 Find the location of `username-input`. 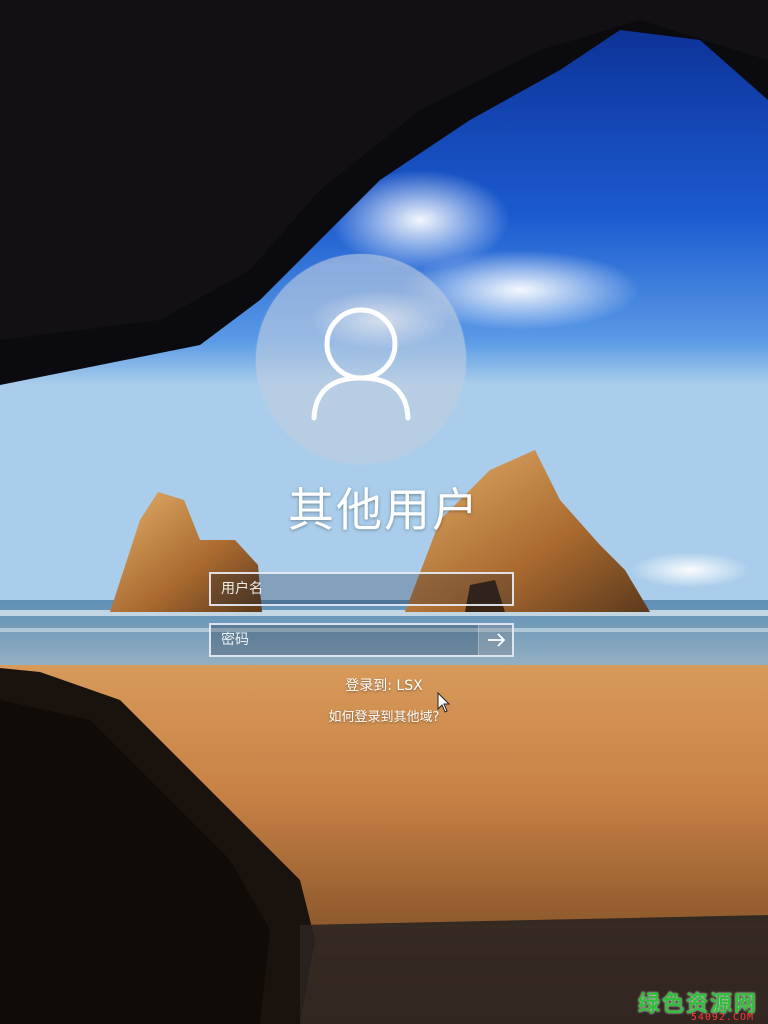

username-input is located at coordinates (361, 589).